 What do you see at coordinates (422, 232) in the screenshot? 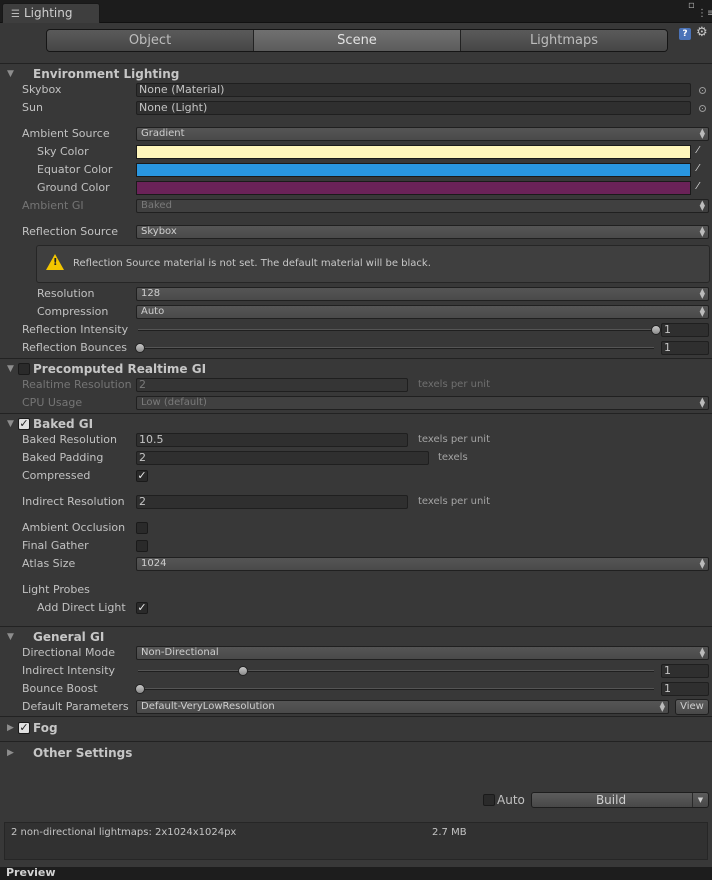
I see `reflection-source-dropdown: Skybox ▲ ▼` at bounding box center [422, 232].